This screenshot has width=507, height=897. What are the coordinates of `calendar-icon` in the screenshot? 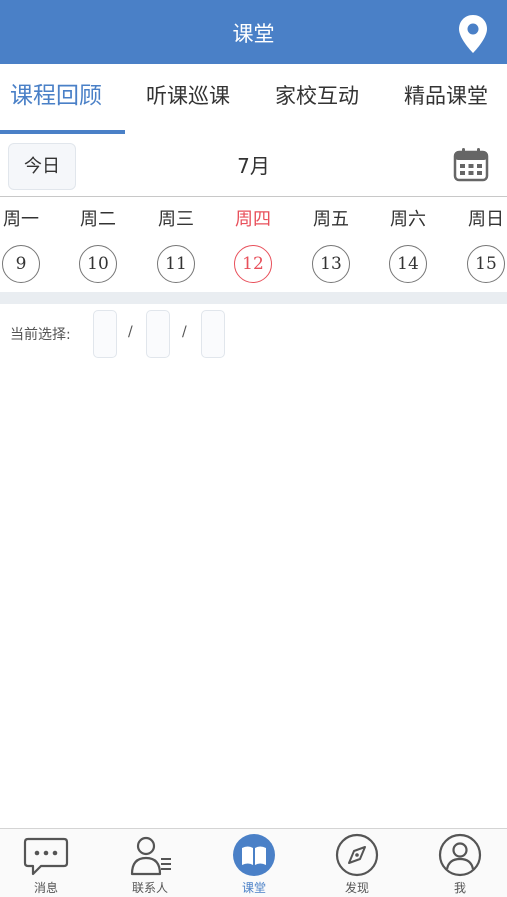 It's located at (471, 164).